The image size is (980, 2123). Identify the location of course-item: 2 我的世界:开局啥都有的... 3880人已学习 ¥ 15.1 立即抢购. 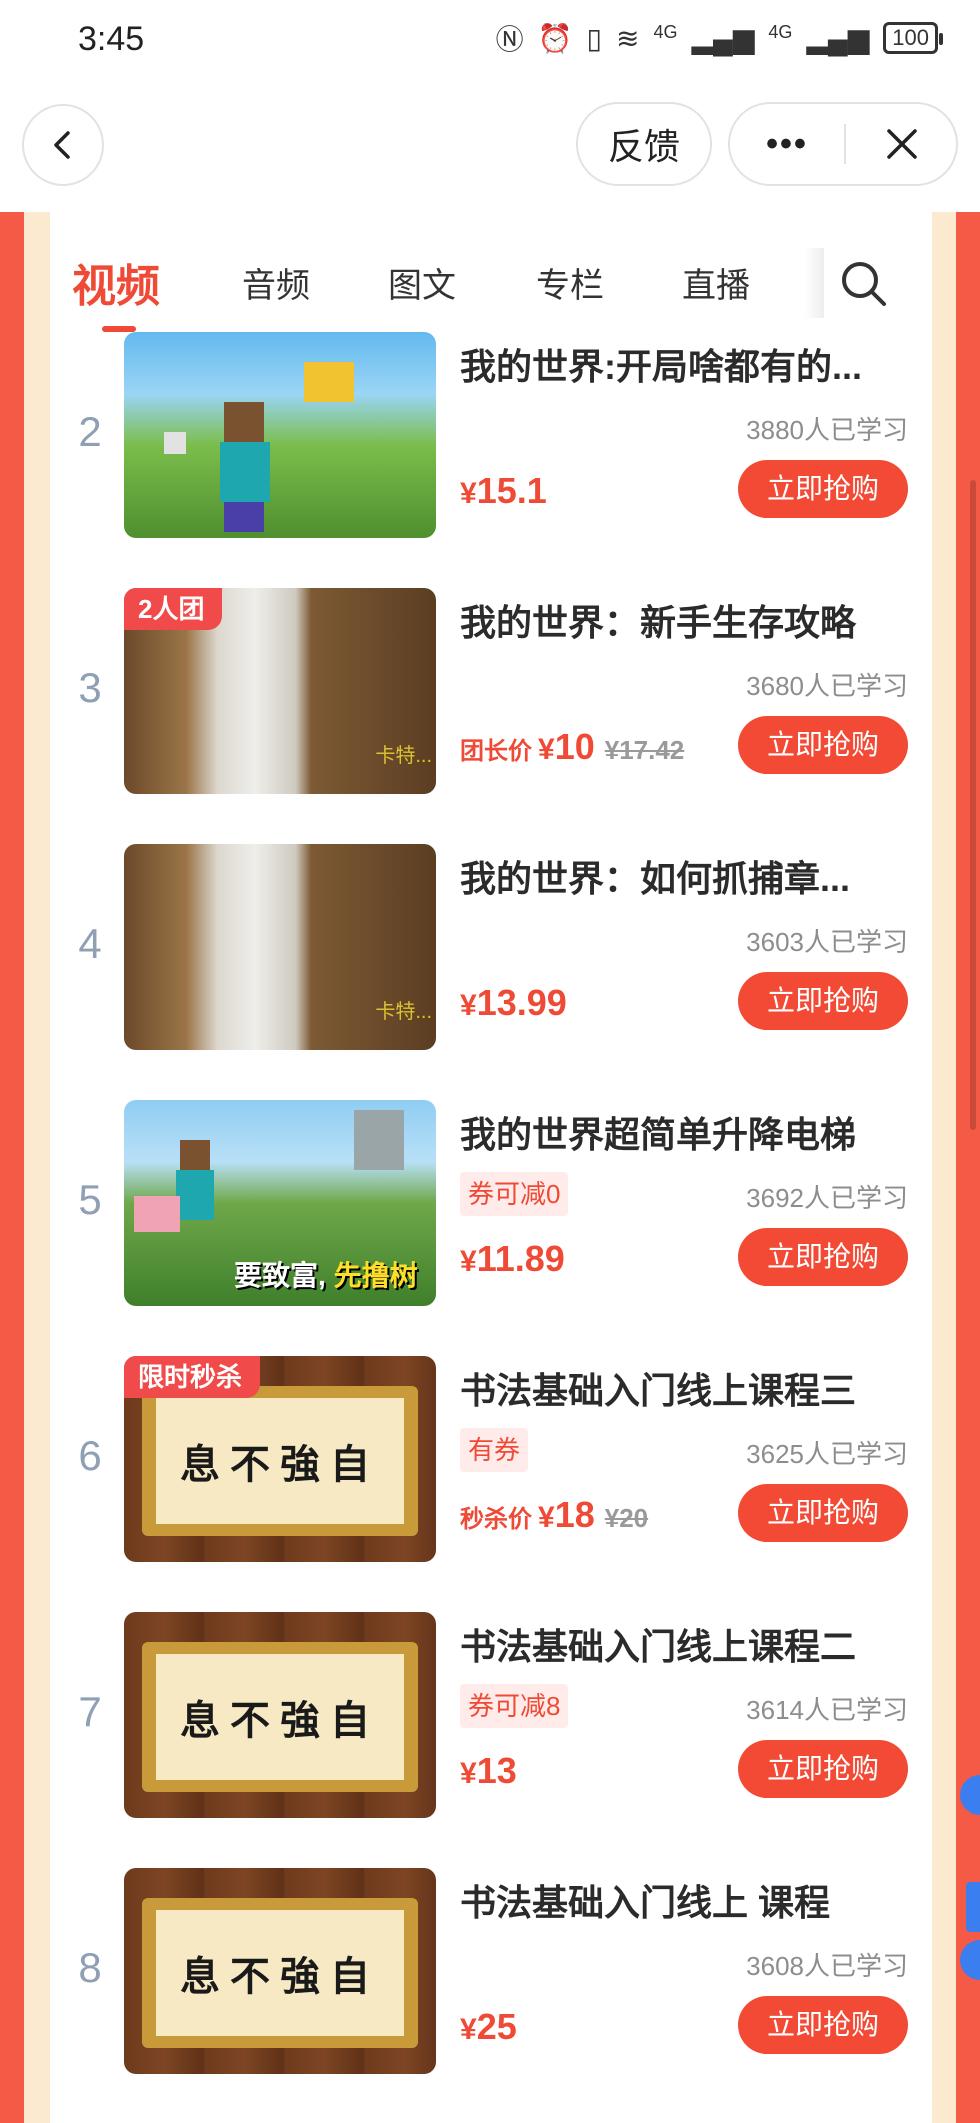
(491, 447).